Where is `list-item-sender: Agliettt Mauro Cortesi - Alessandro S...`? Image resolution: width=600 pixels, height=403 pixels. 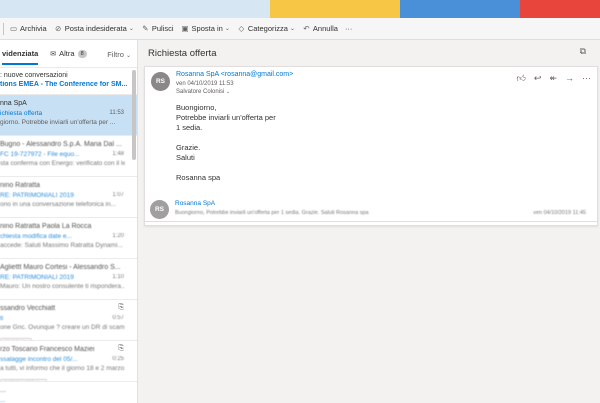 list-item-sender: Agliettt Mauro Cortesi - Alessandro S... is located at coordinates (60, 267).